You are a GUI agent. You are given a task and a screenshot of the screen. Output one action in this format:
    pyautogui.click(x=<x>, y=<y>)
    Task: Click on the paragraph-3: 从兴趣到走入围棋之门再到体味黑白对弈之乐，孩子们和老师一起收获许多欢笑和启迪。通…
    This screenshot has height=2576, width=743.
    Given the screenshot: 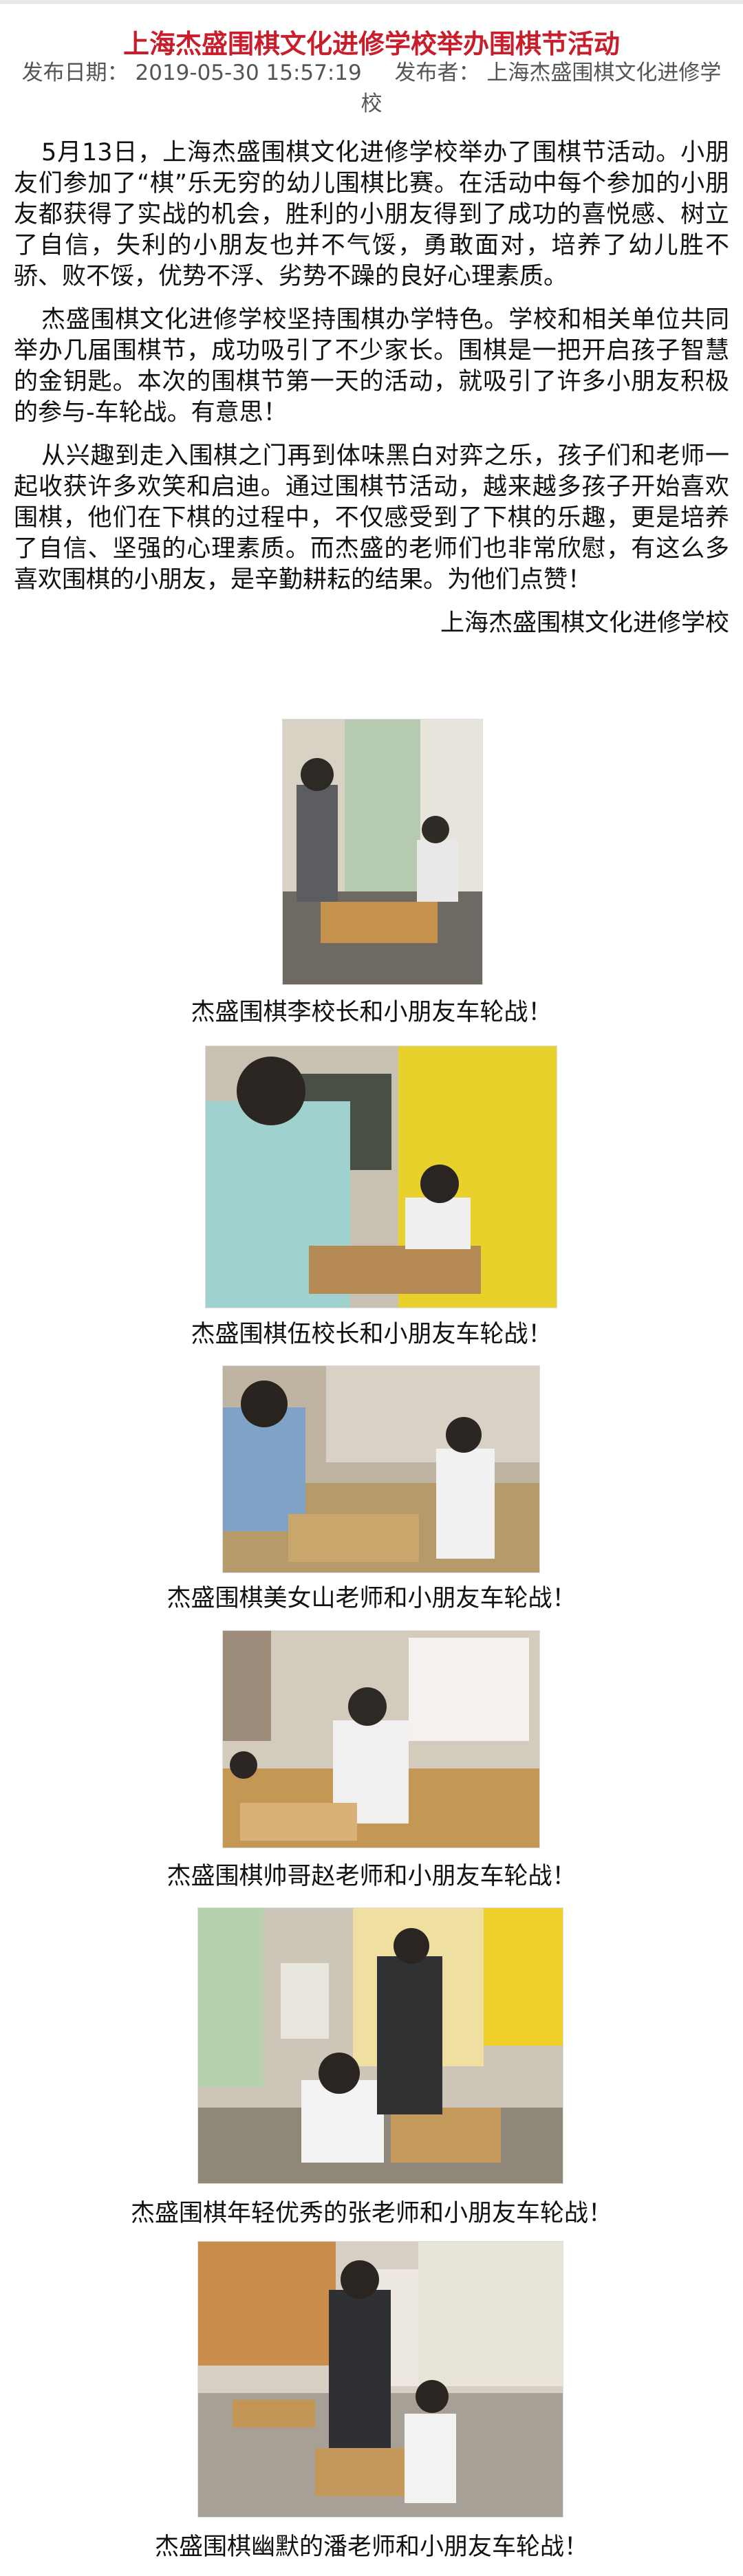 What is the action you would take?
    pyautogui.click(x=371, y=518)
    